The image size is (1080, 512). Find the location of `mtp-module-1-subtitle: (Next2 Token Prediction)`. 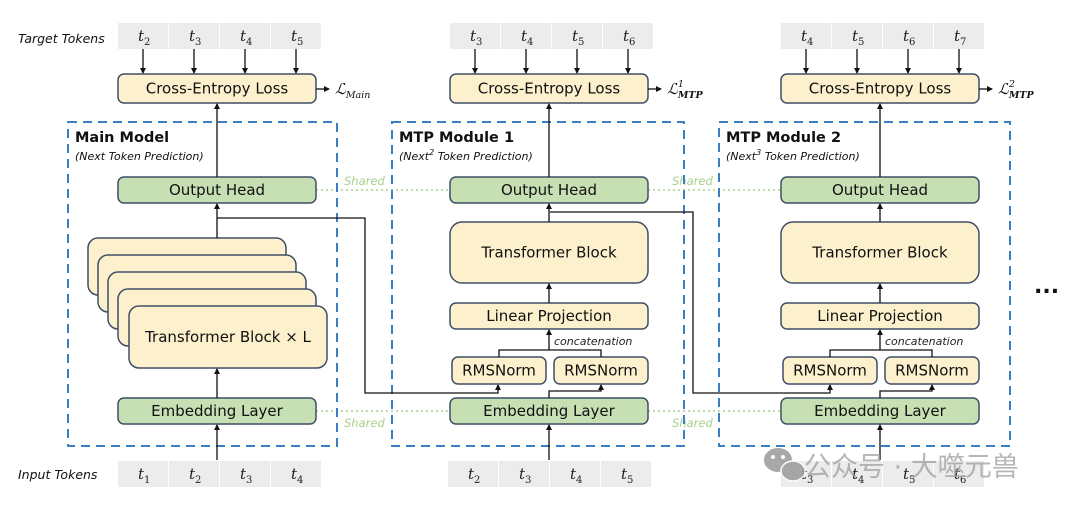

mtp-module-1-subtitle: (Next2 Token Prediction) is located at coordinates (466, 155).